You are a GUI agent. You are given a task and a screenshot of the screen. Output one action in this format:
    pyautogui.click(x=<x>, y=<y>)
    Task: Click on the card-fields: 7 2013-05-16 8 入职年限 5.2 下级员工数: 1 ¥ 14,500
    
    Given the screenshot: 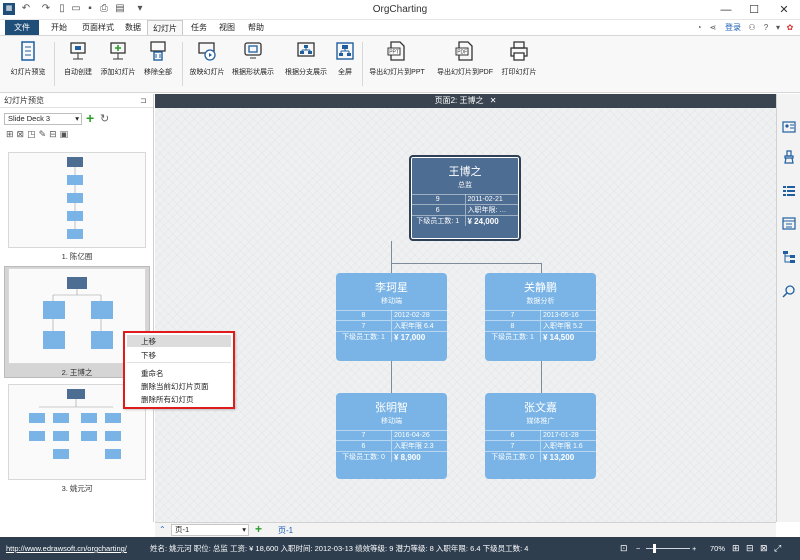 What is the action you would take?
    pyautogui.click(x=540, y=326)
    